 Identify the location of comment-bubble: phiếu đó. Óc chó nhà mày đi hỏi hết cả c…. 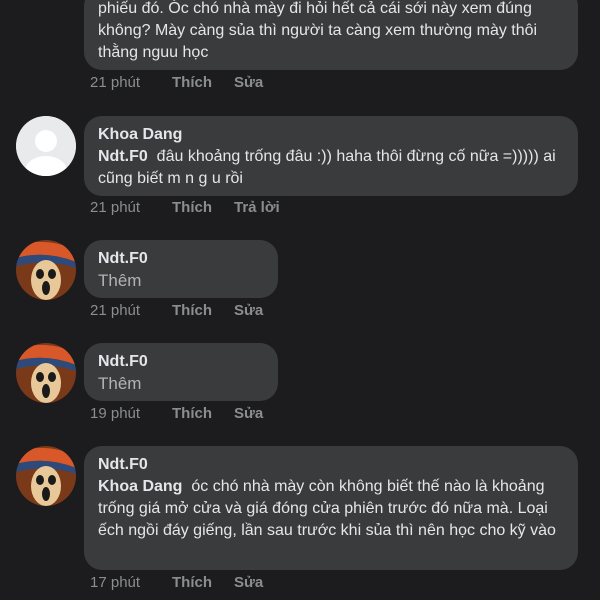
(331, 35).